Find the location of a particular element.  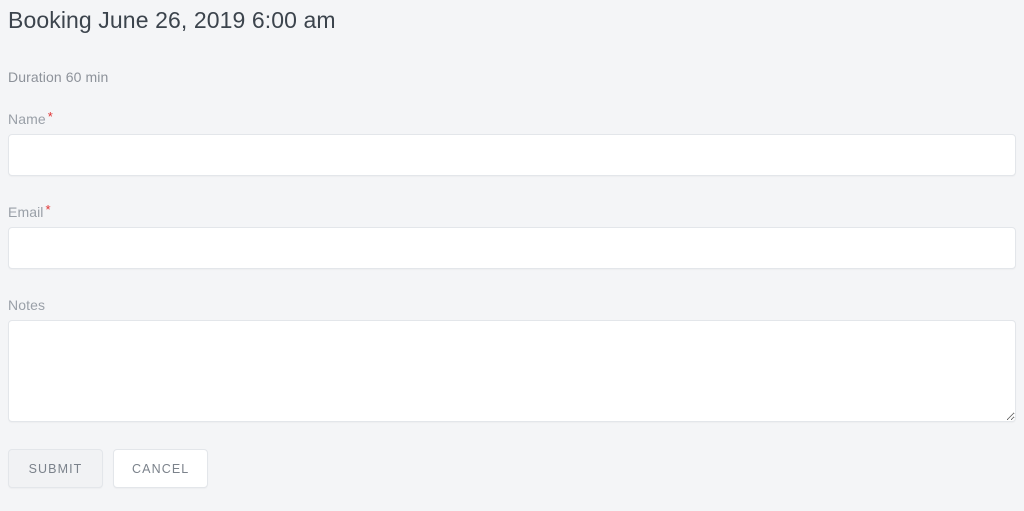

email-label: Email * is located at coordinates (512, 212).